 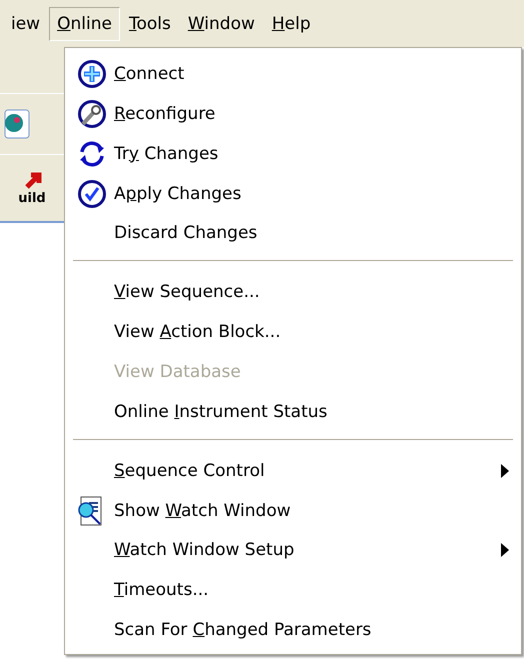 What do you see at coordinates (92, 73) in the screenshot?
I see `plus-circle-icon` at bounding box center [92, 73].